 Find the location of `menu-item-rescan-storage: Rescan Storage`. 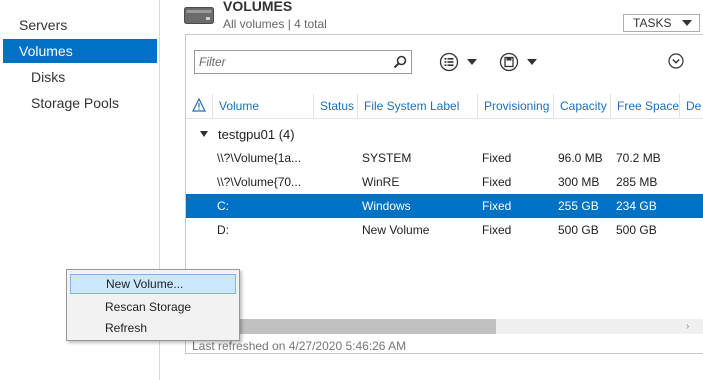

menu-item-rescan-storage: Rescan Storage is located at coordinates (153, 307).